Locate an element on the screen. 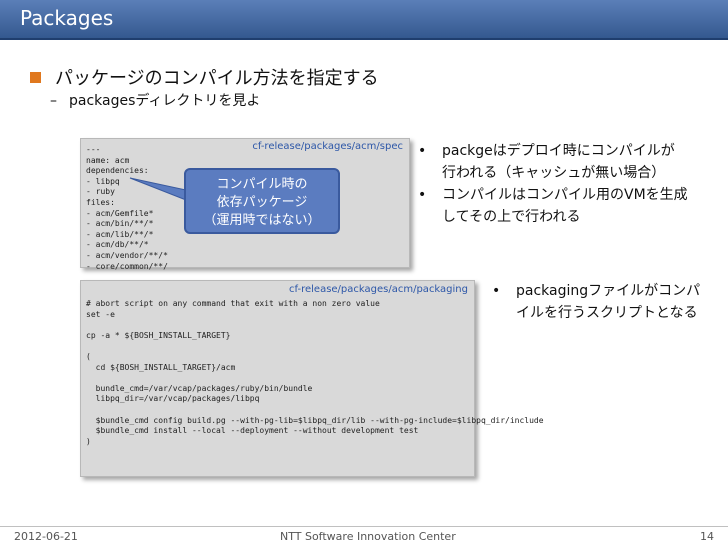  callout-line-1: コンパイル時の is located at coordinates (262, 184).